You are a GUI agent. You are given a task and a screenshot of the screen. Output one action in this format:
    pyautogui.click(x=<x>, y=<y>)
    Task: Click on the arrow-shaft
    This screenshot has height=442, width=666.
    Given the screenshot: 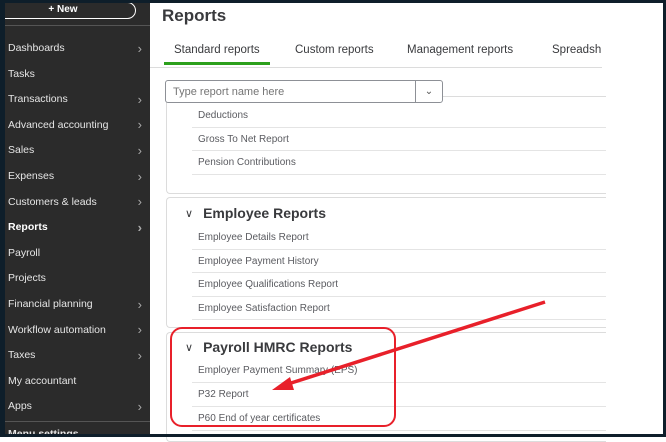 What is the action you would take?
    pyautogui.click(x=416, y=343)
    